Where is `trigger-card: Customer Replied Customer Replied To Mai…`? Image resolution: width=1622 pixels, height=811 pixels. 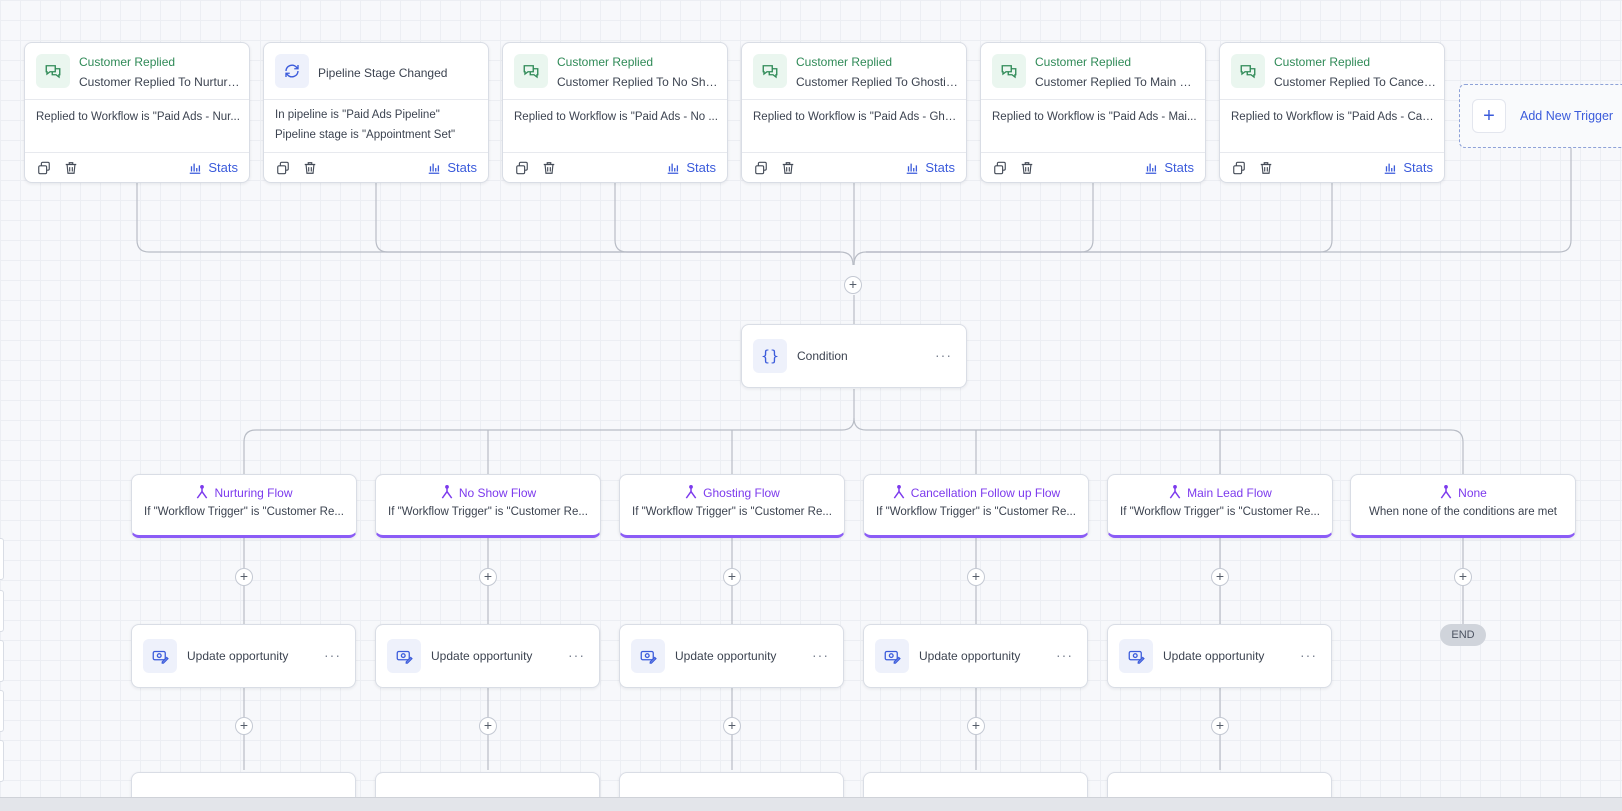
trigger-card: Customer Replied Customer Replied To Mai… is located at coordinates (1093, 112).